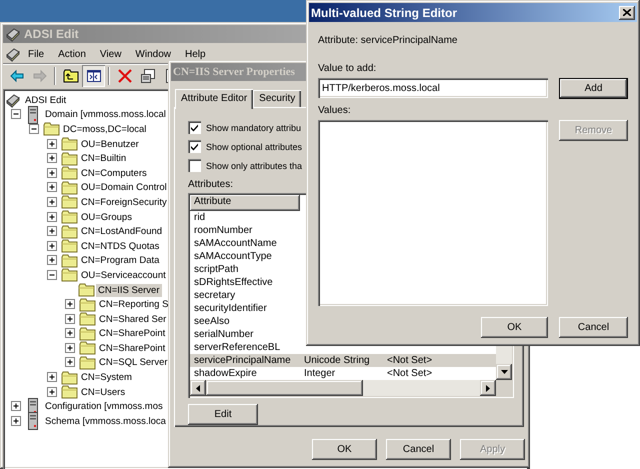 Image resolution: width=640 pixels, height=469 pixels. What do you see at coordinates (110, 144) in the screenshot?
I see `tree-item: OU=Benutzer` at bounding box center [110, 144].